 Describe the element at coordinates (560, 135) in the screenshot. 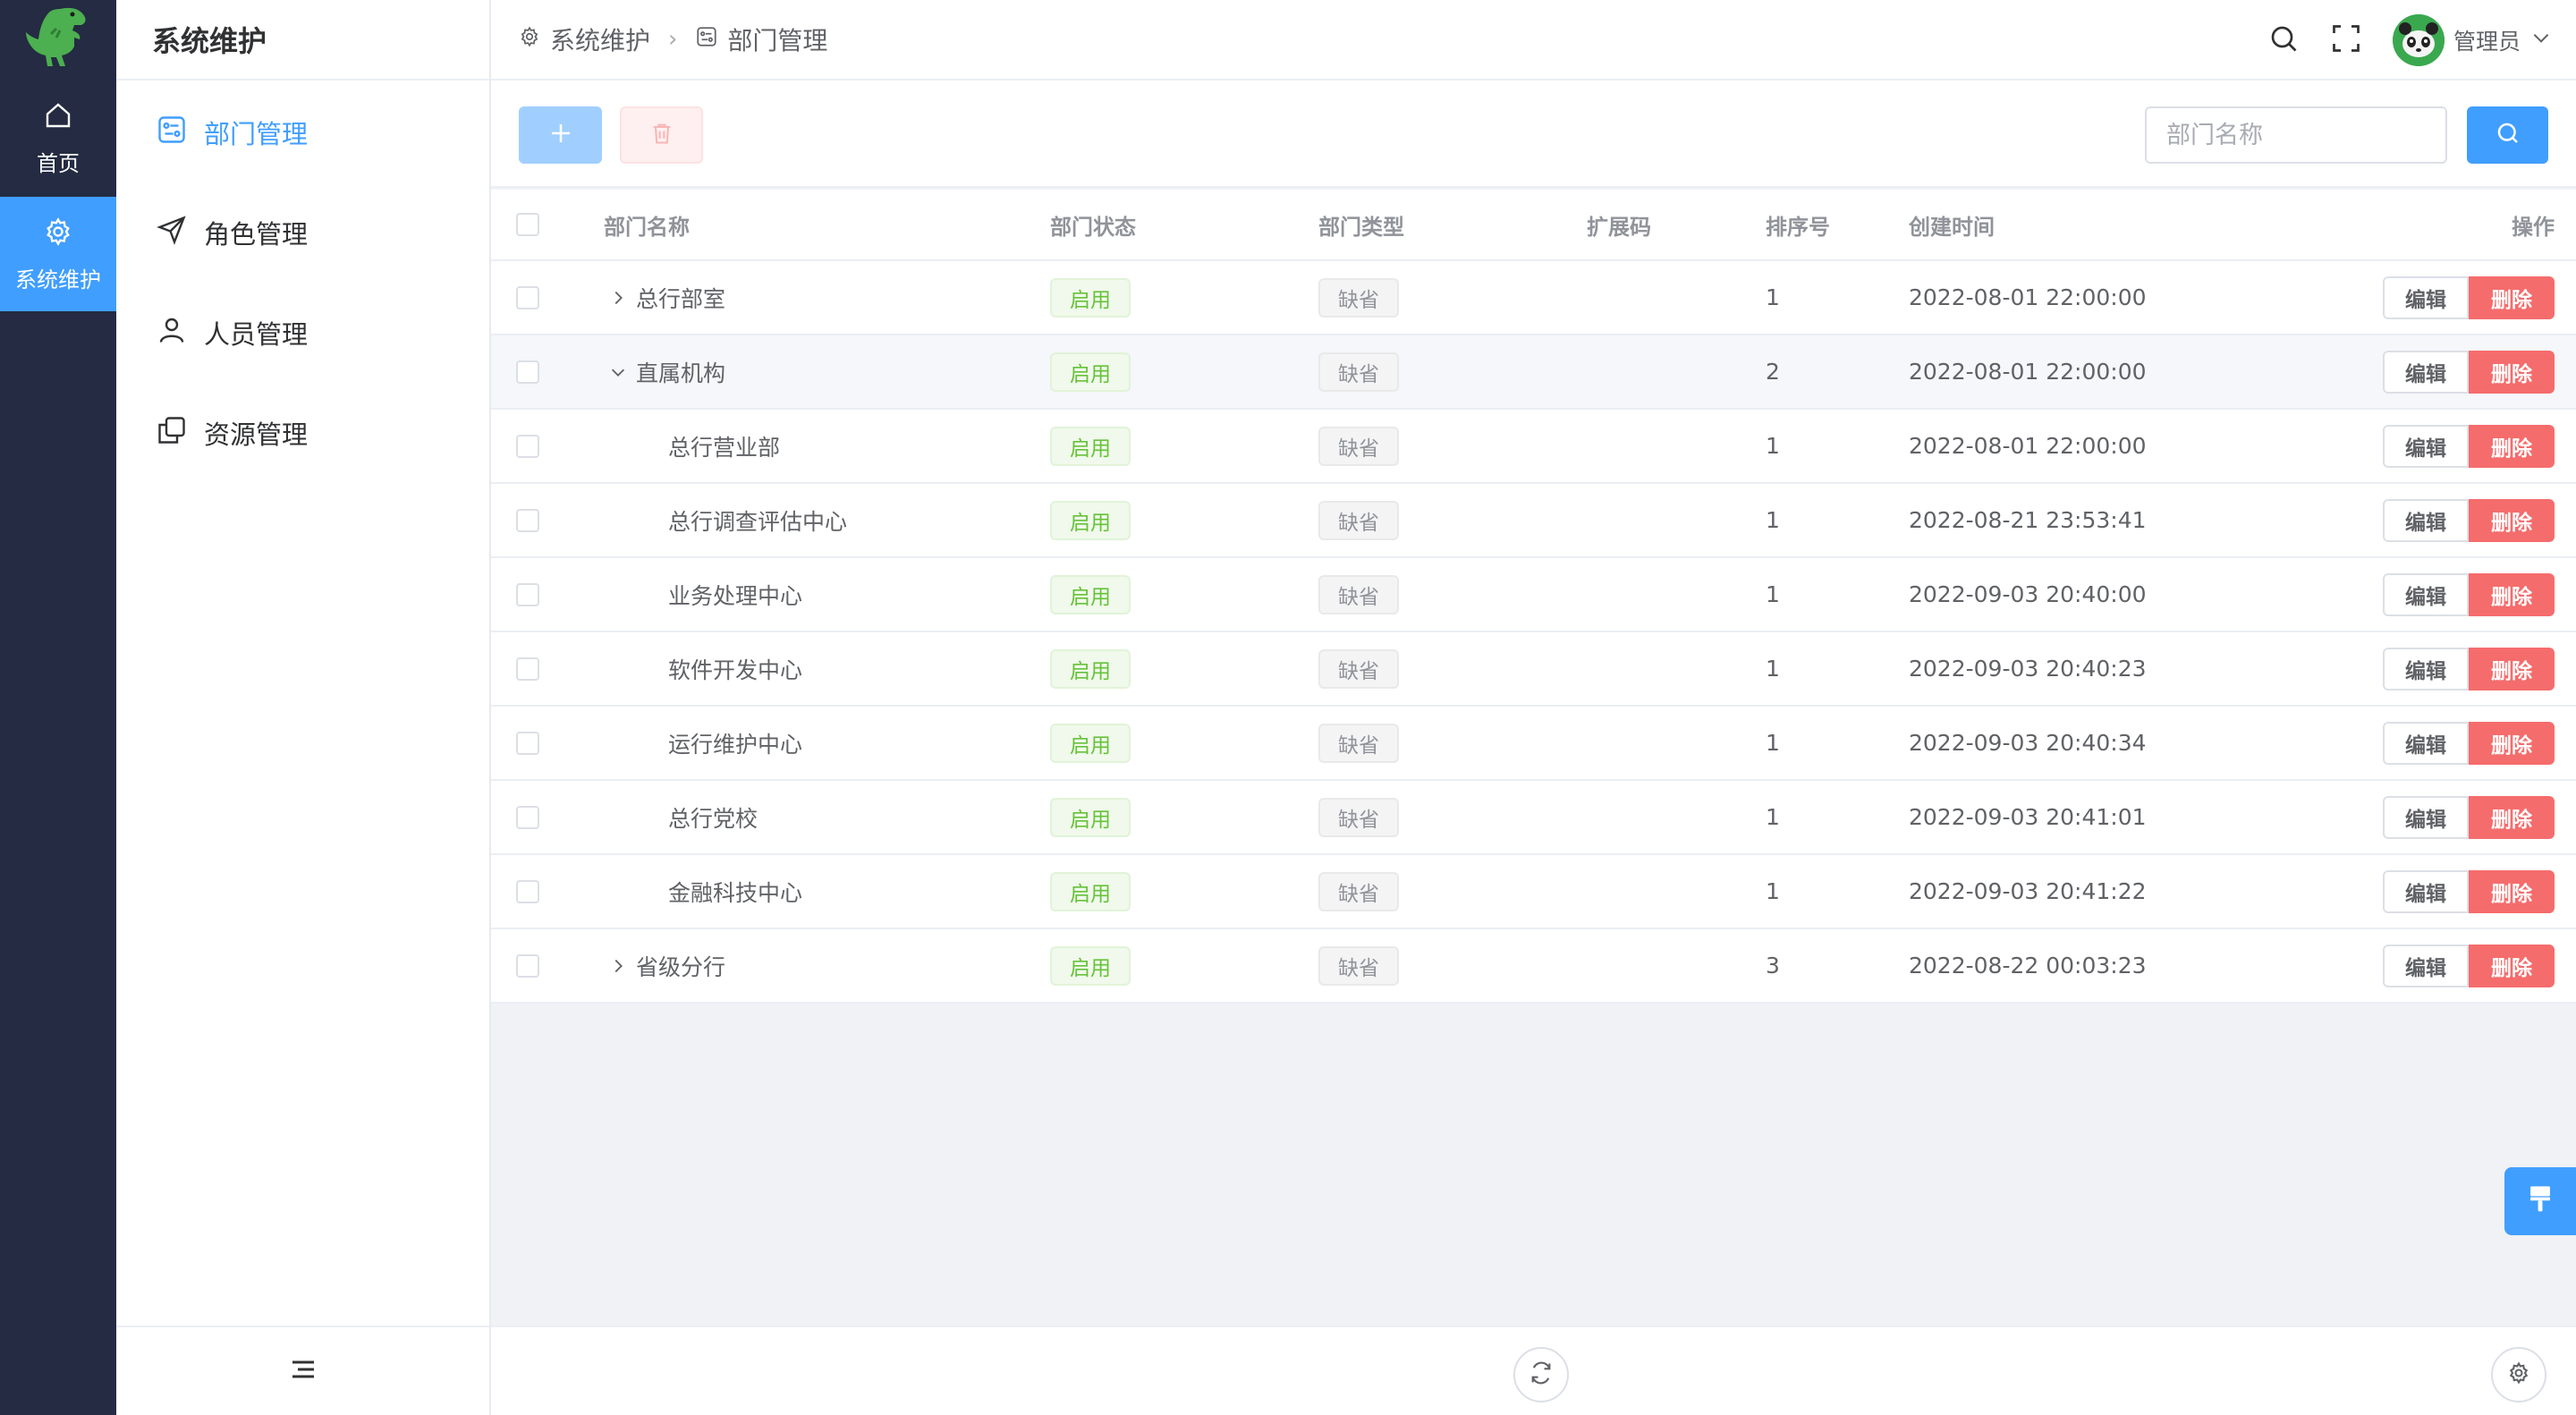

I see `add-button` at that location.